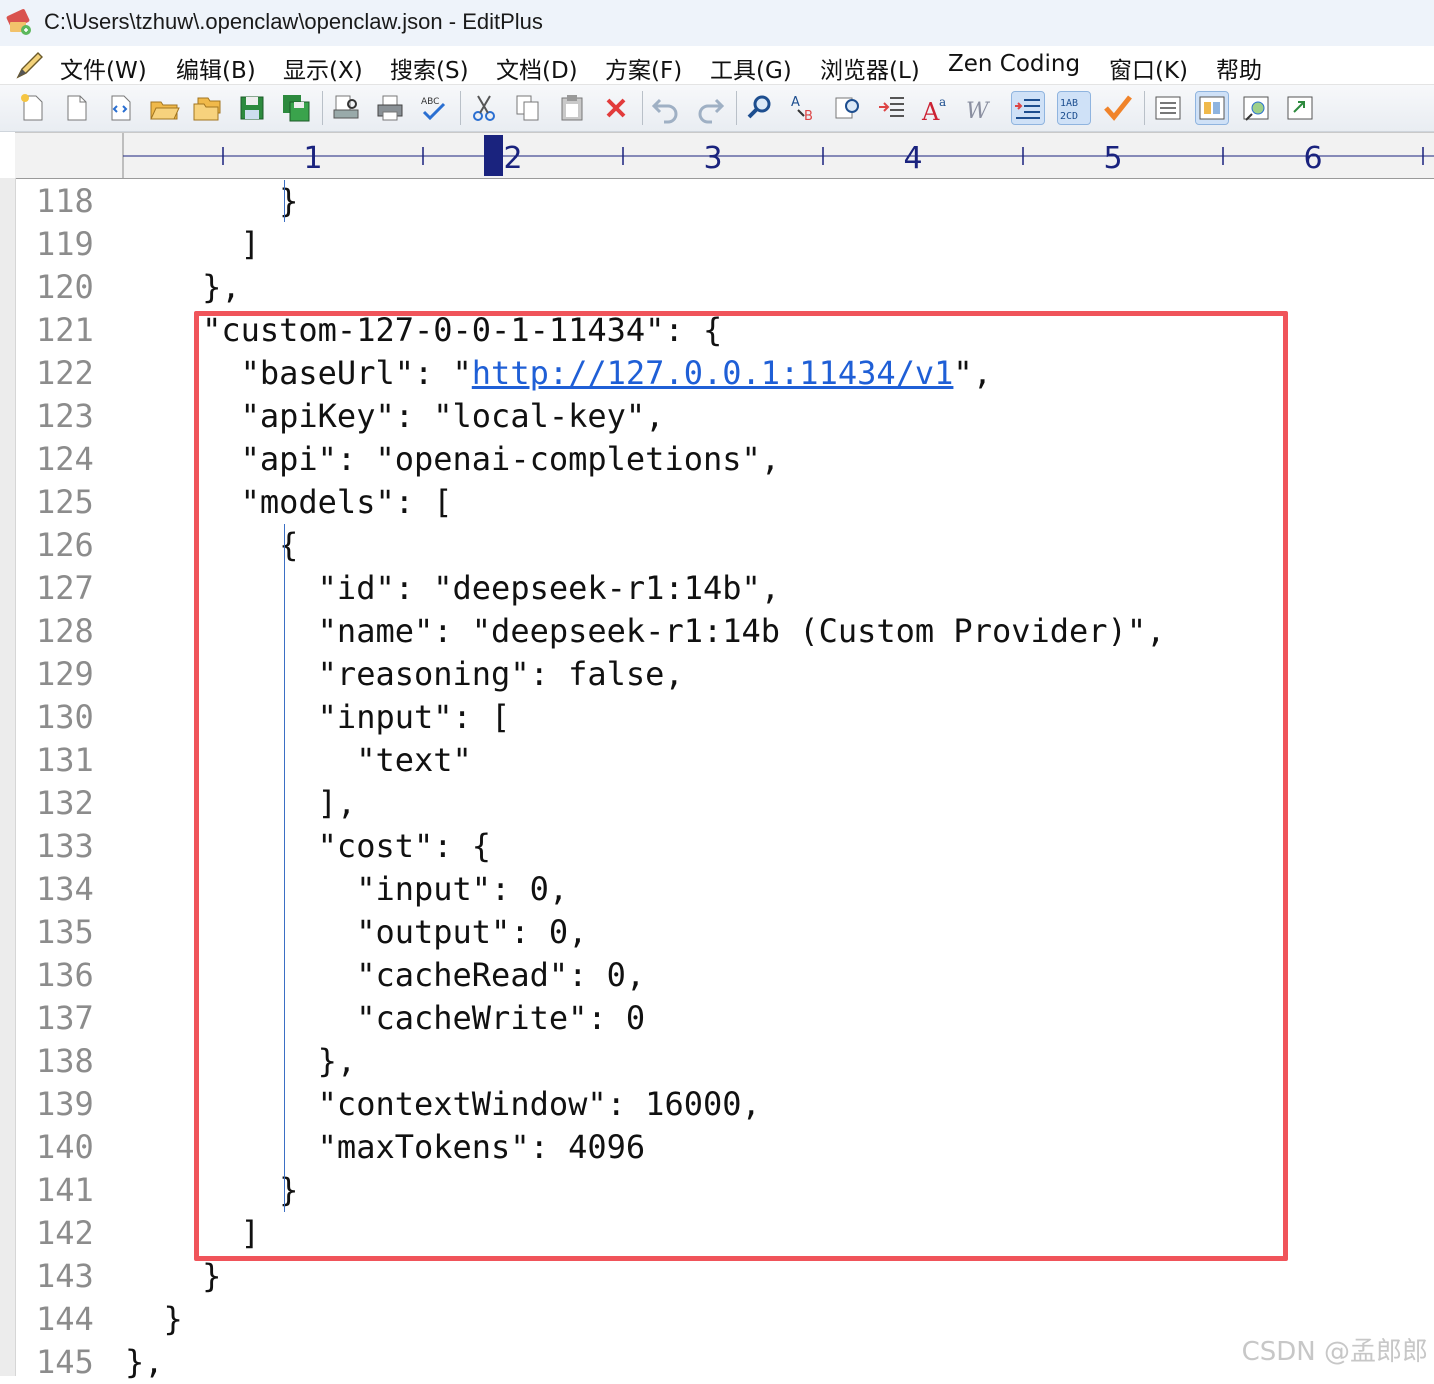  Describe the element at coordinates (252, 108) in the screenshot. I see `save-icon` at that location.